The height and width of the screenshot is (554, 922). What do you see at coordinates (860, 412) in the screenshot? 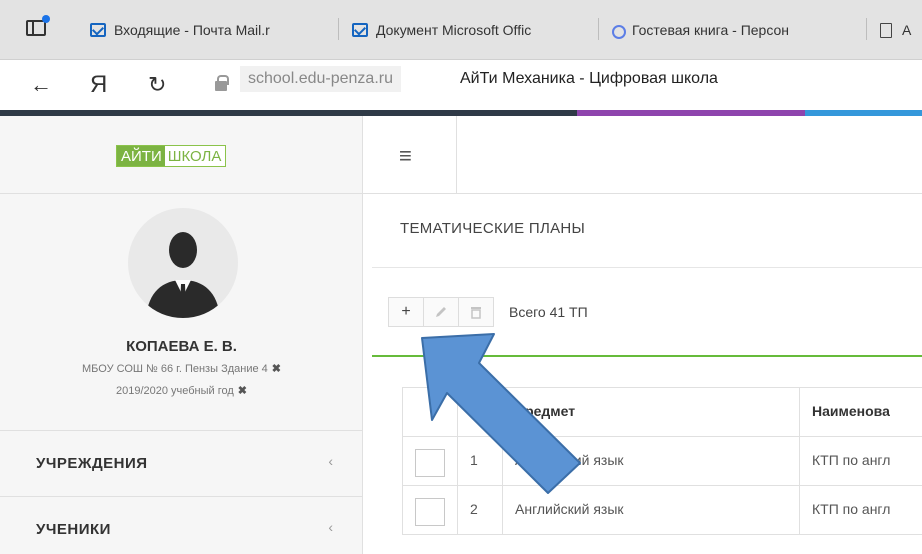
I see `table-header-name: Наименова` at bounding box center [860, 412].